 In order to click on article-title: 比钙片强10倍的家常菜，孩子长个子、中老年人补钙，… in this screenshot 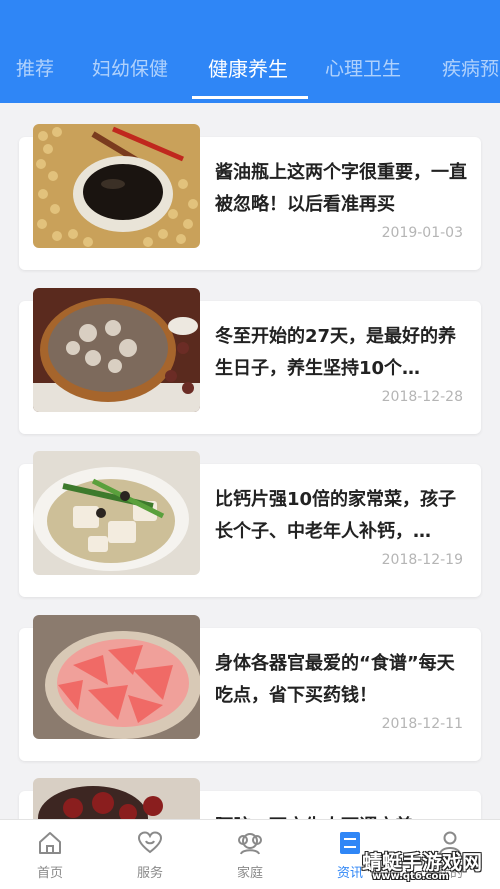, I will do `click(341, 516)`.